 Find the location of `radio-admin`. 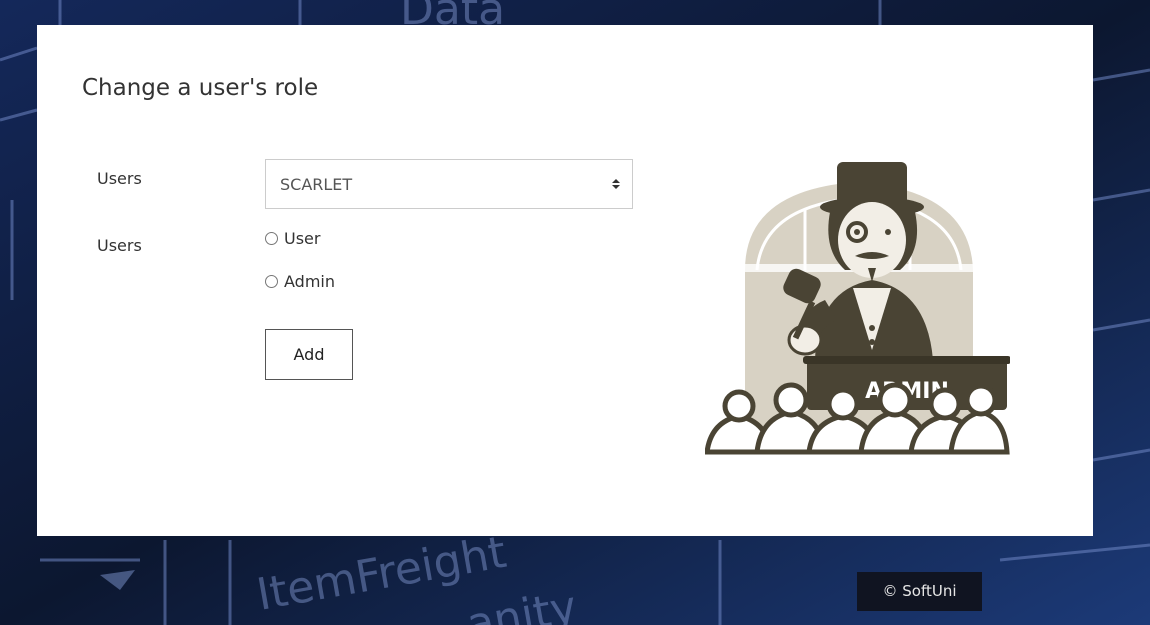

radio-admin is located at coordinates (271, 281).